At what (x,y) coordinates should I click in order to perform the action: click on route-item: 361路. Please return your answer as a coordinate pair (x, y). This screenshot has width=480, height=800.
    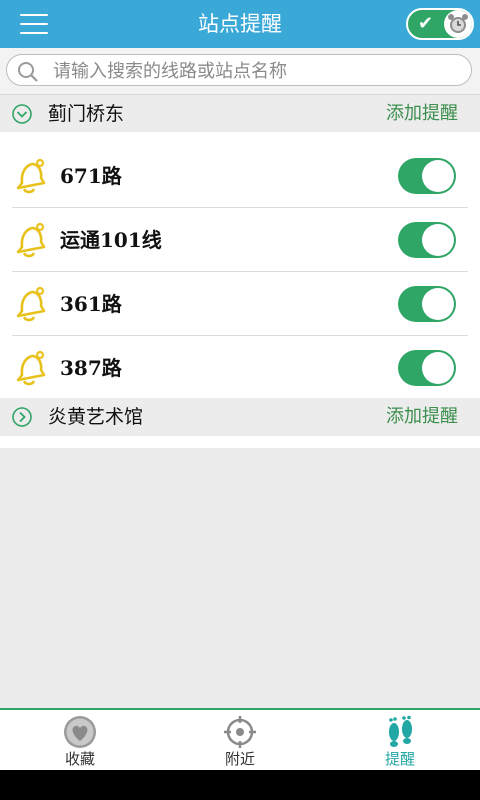
    Looking at the image, I should click on (240, 304).